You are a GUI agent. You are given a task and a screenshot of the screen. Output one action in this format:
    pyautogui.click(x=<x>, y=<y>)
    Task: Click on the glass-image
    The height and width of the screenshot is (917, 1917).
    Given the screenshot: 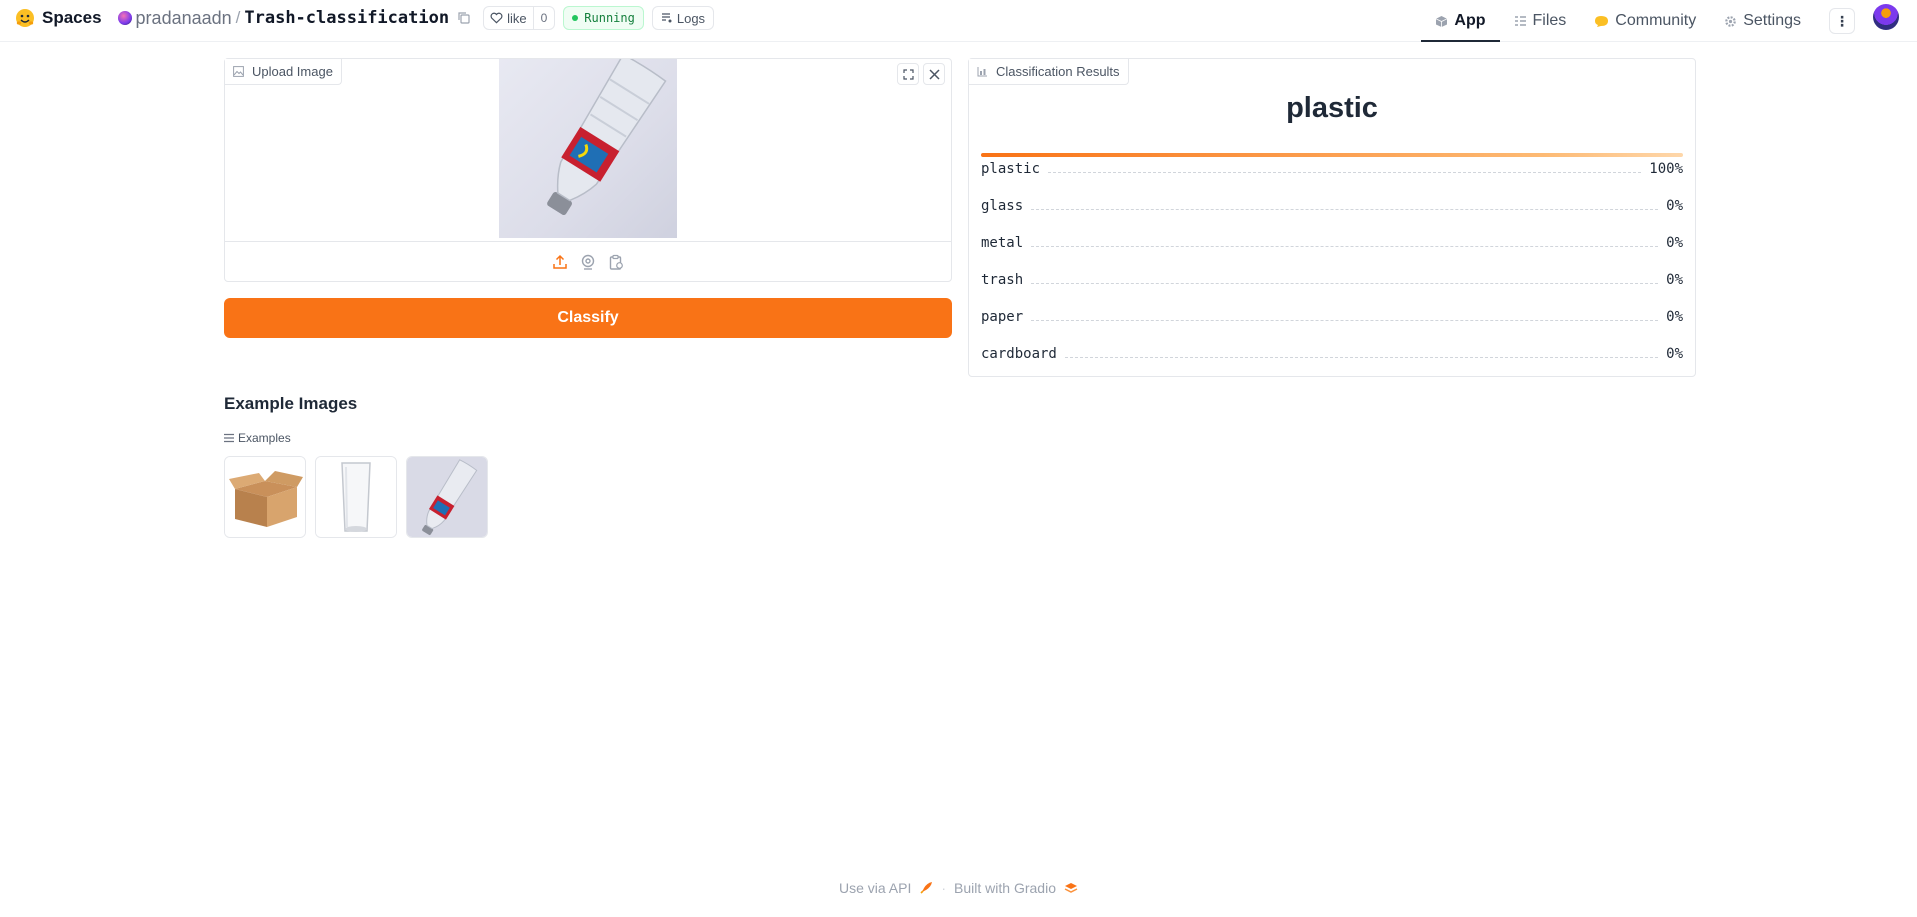 What is the action you would take?
    pyautogui.click(x=356, y=497)
    